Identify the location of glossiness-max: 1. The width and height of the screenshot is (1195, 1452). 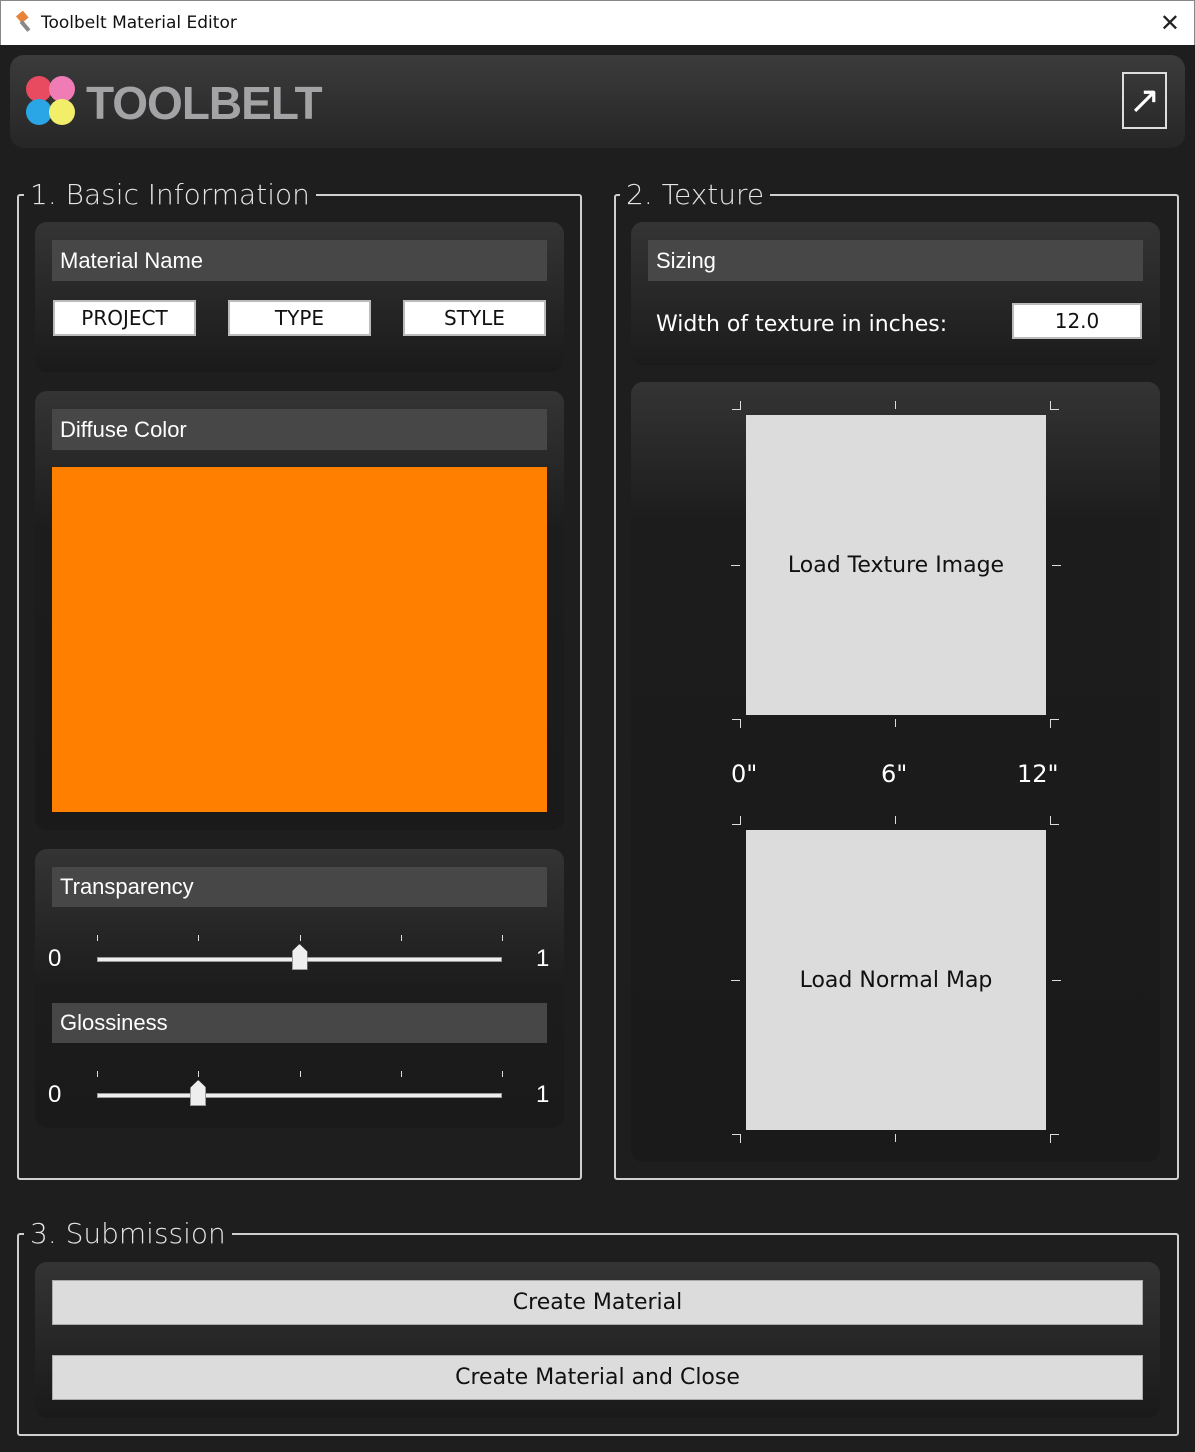
(543, 1094).